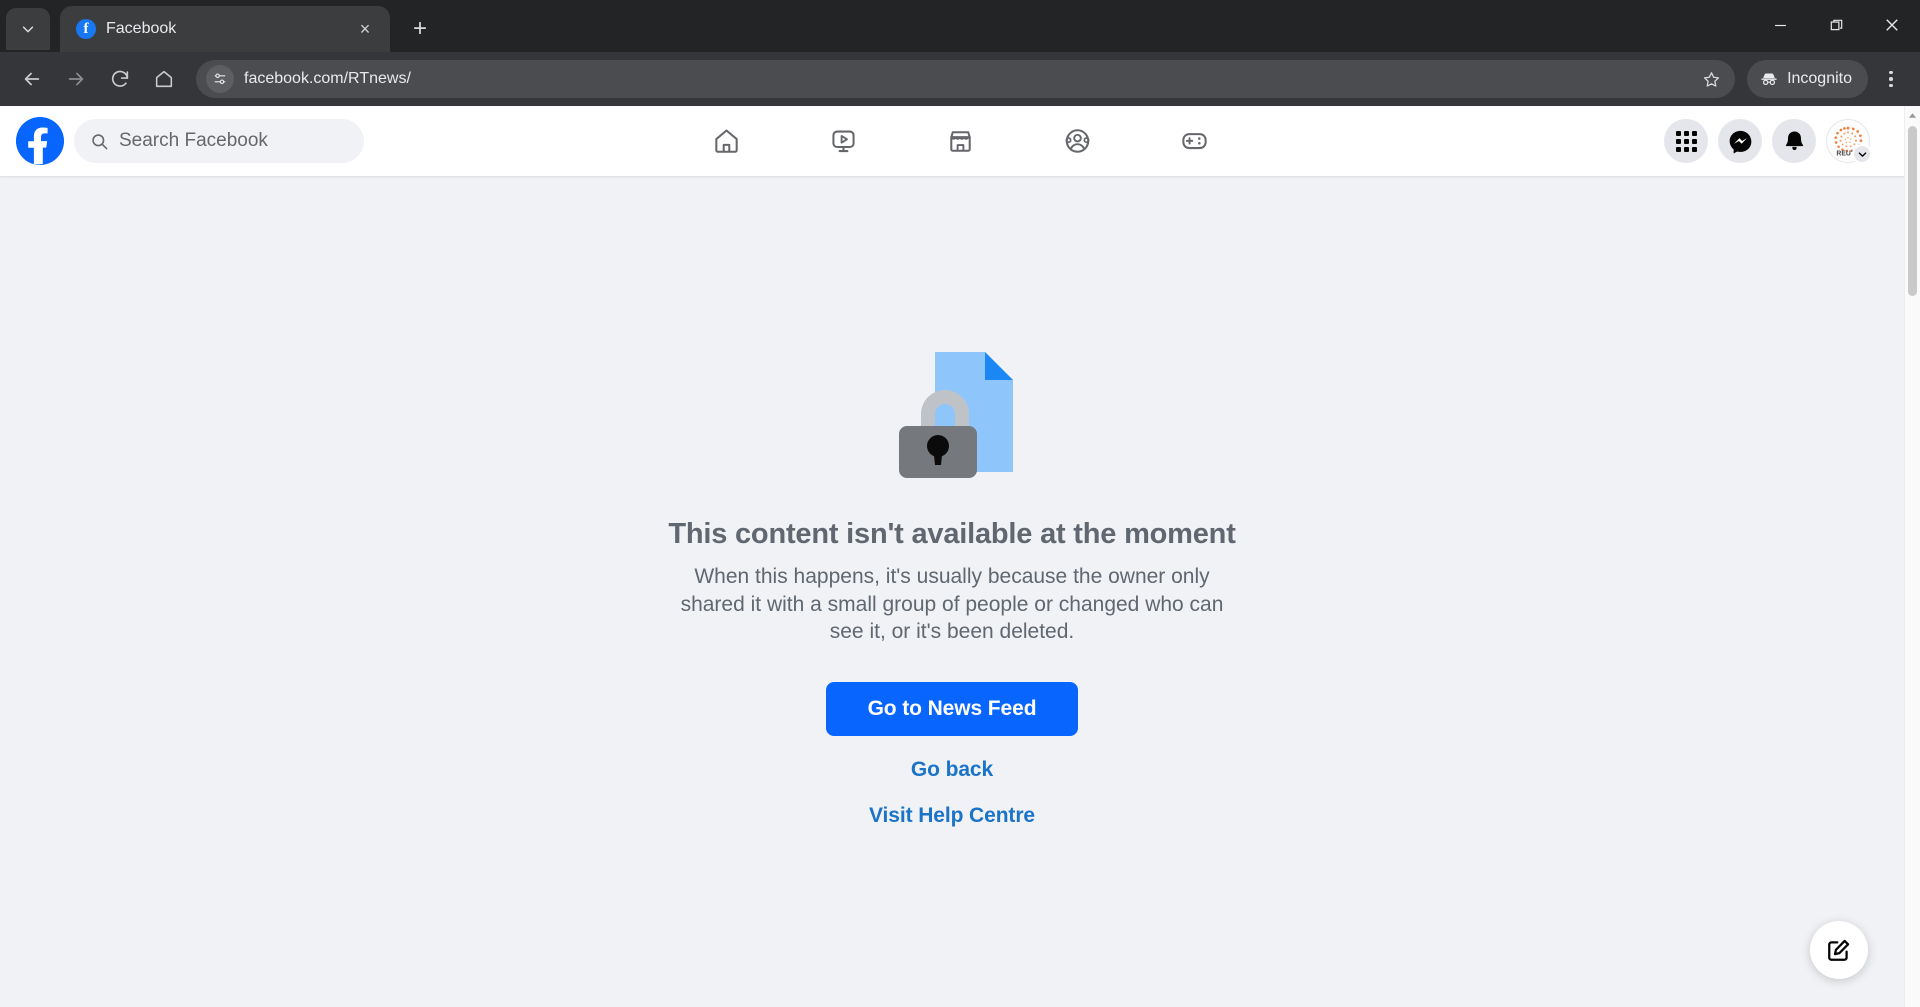 This screenshot has width=1920, height=1007. I want to click on nav-tab-marketplace, so click(960, 141).